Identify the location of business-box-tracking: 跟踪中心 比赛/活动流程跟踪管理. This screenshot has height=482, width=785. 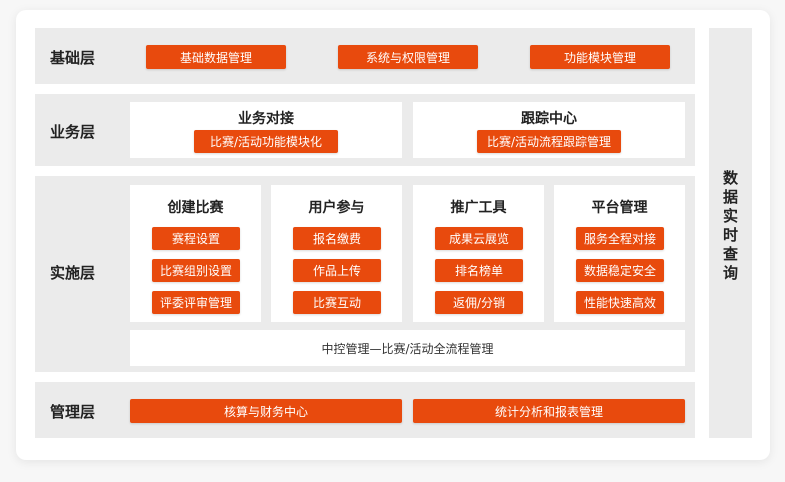
(549, 130).